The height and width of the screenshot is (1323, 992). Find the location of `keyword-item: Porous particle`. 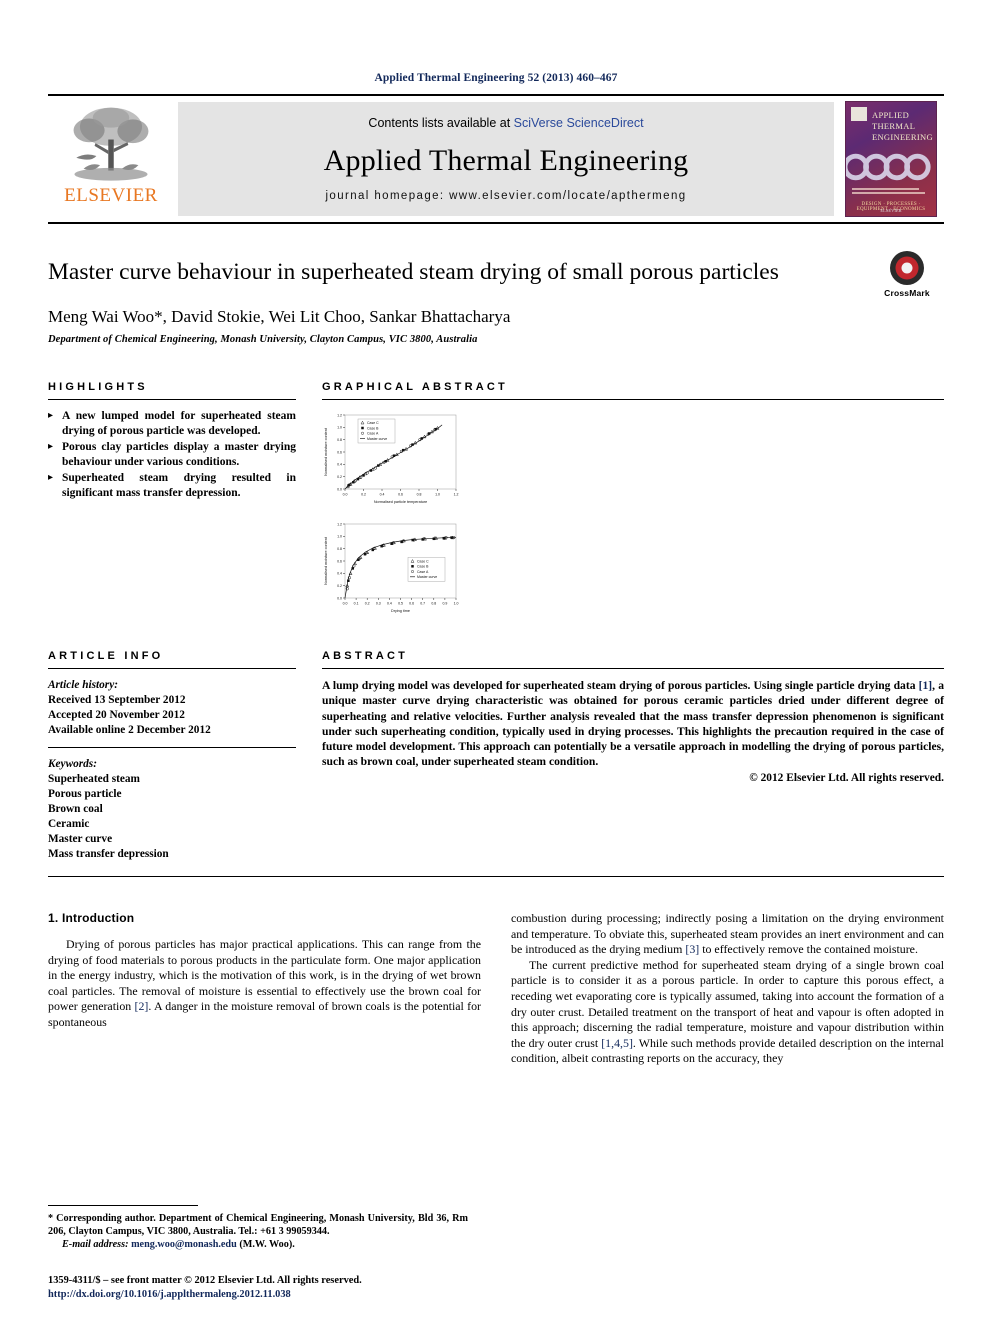

keyword-item: Porous particle is located at coordinates (85, 794).